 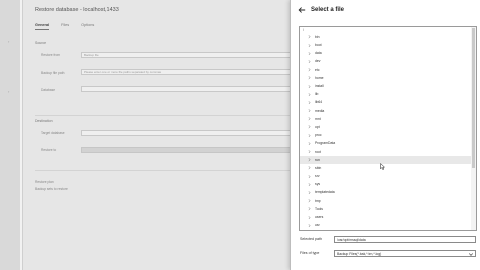 What do you see at coordinates (386, 193) in the screenshot?
I see `tree-item: templatedata` at bounding box center [386, 193].